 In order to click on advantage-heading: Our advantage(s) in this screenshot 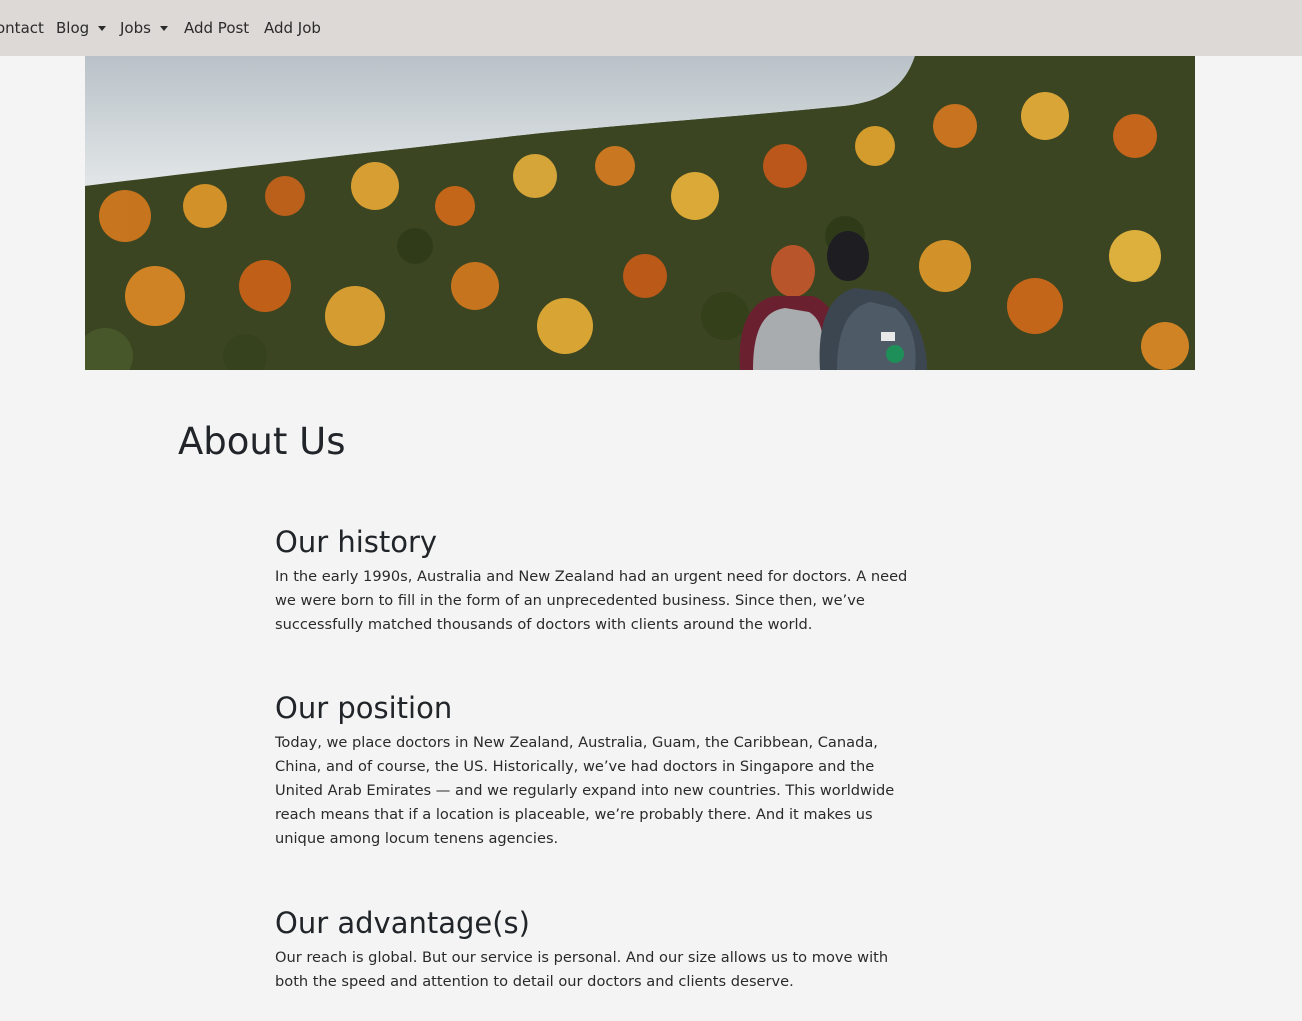, I will do `click(402, 923)`.